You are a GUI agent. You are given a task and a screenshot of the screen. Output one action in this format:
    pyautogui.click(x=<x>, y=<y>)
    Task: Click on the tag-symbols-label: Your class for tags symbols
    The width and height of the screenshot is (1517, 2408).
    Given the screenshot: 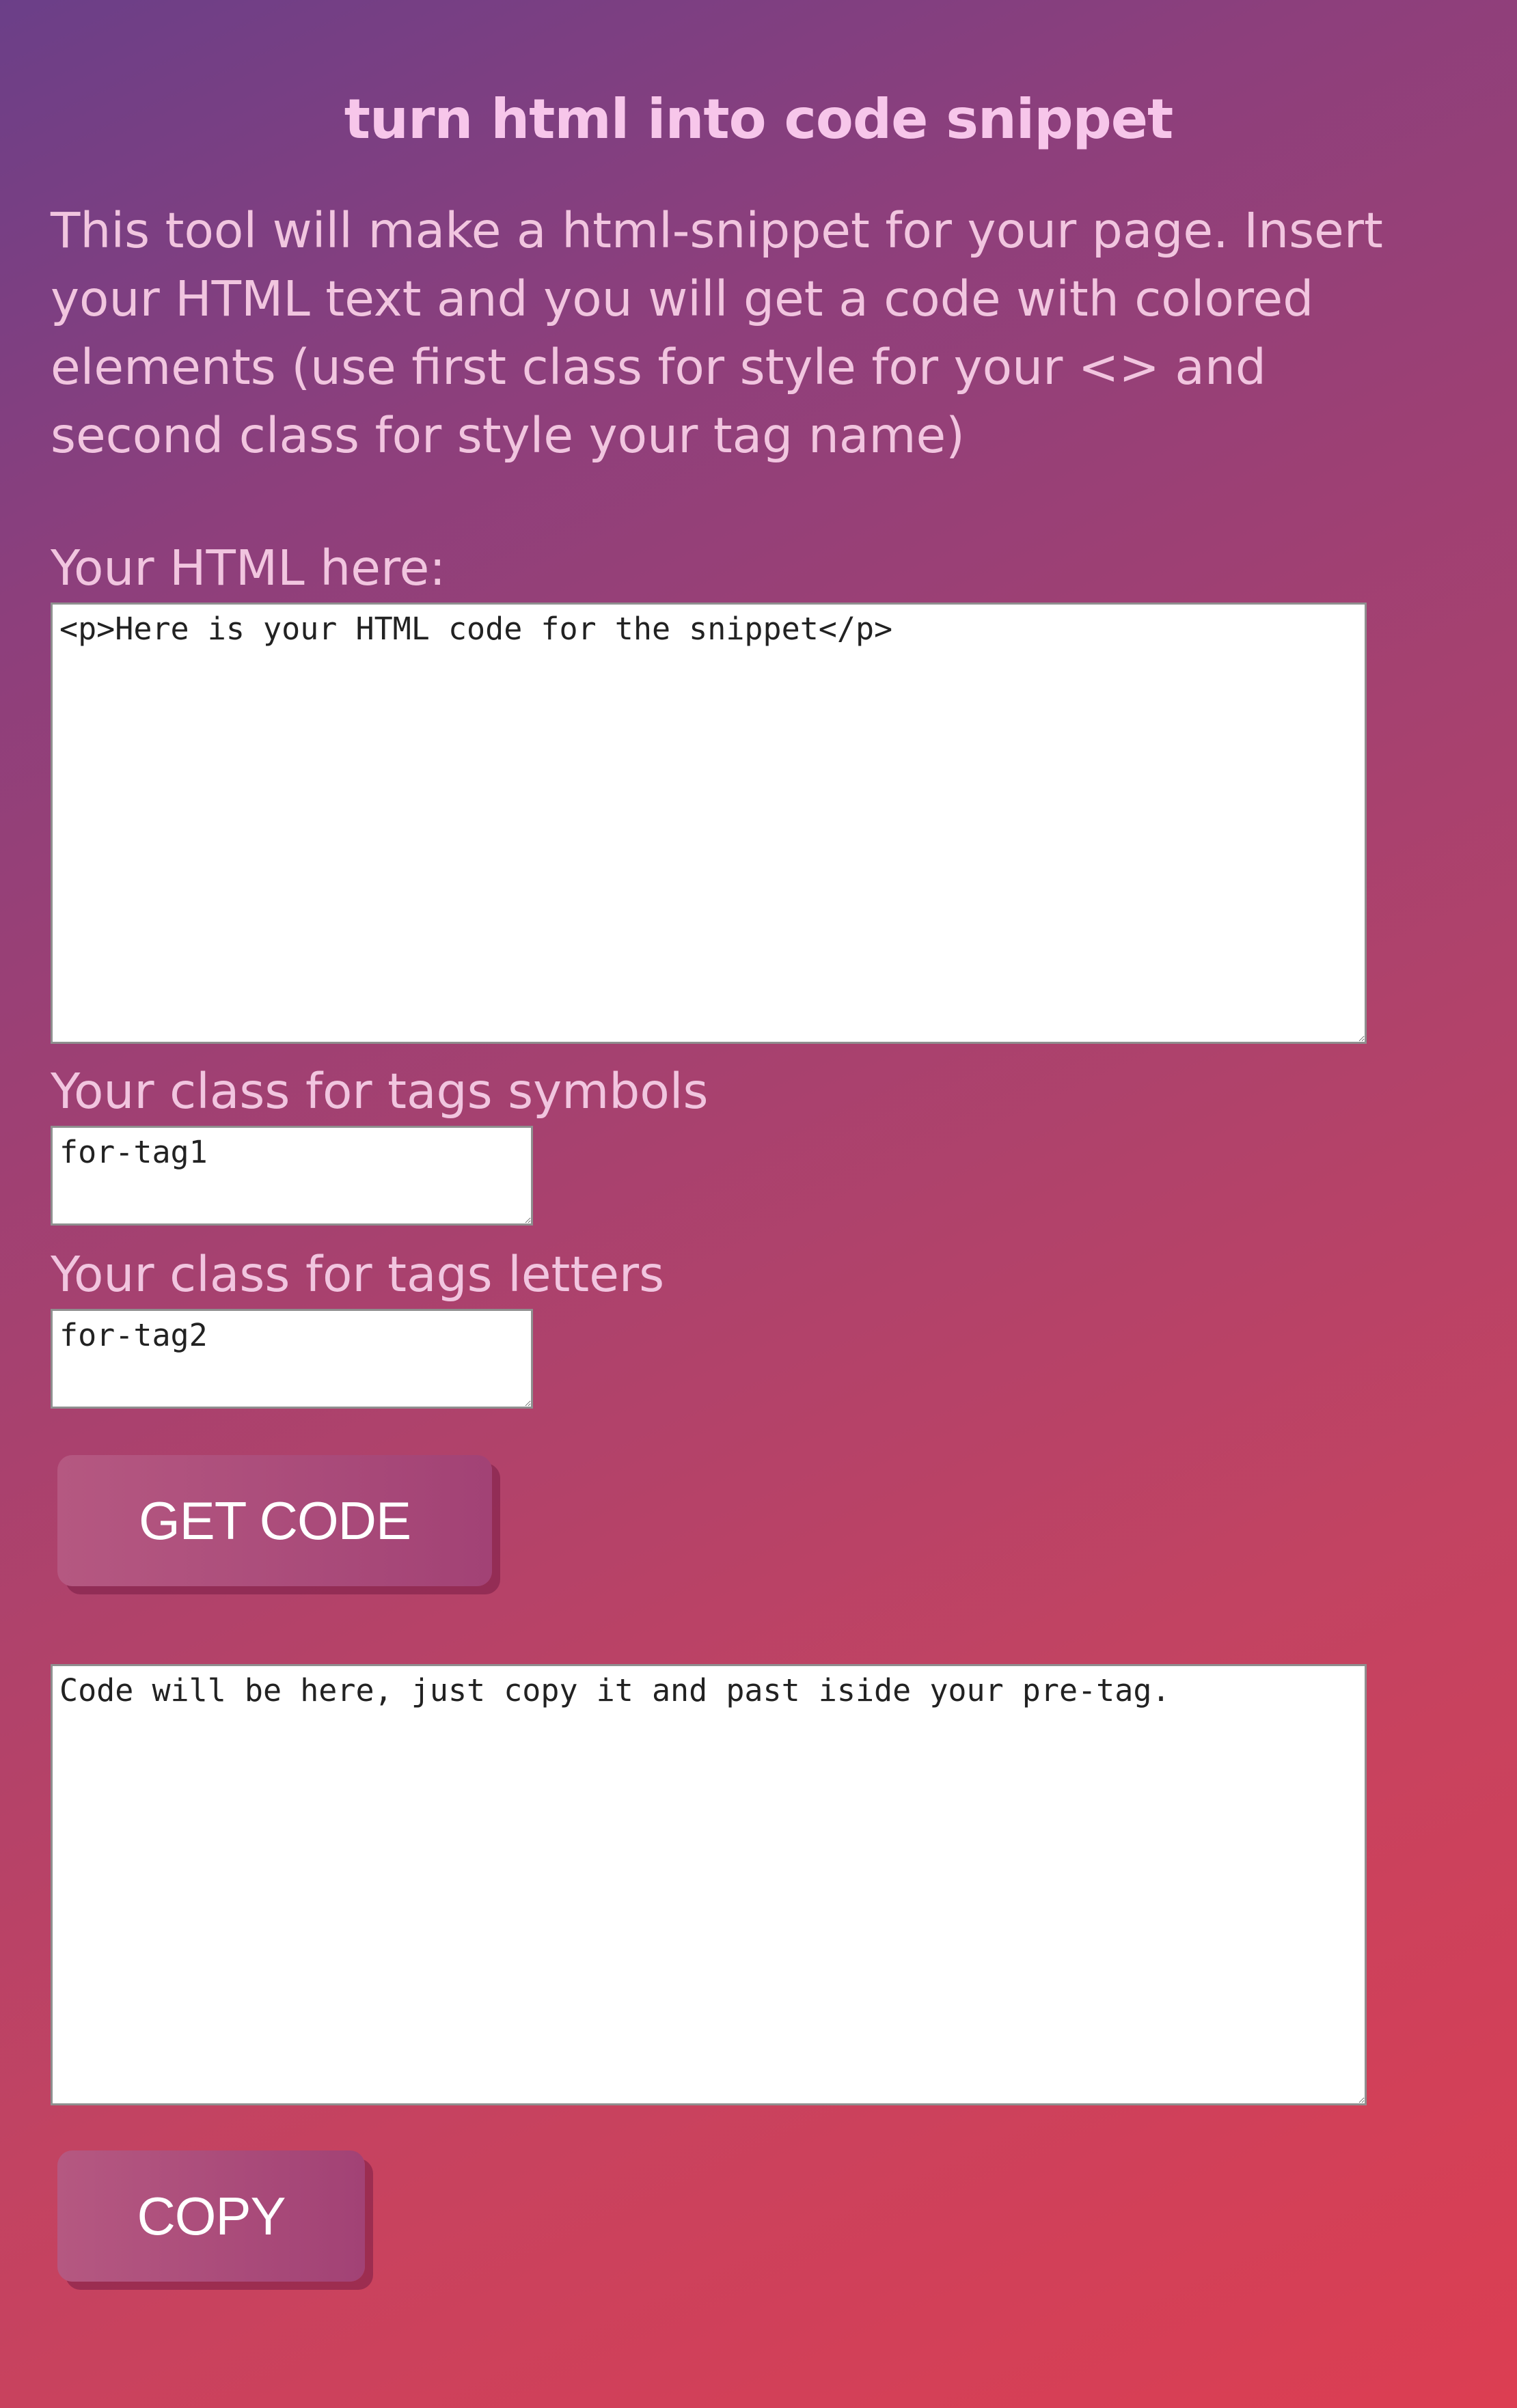 What is the action you would take?
    pyautogui.click(x=380, y=1091)
    